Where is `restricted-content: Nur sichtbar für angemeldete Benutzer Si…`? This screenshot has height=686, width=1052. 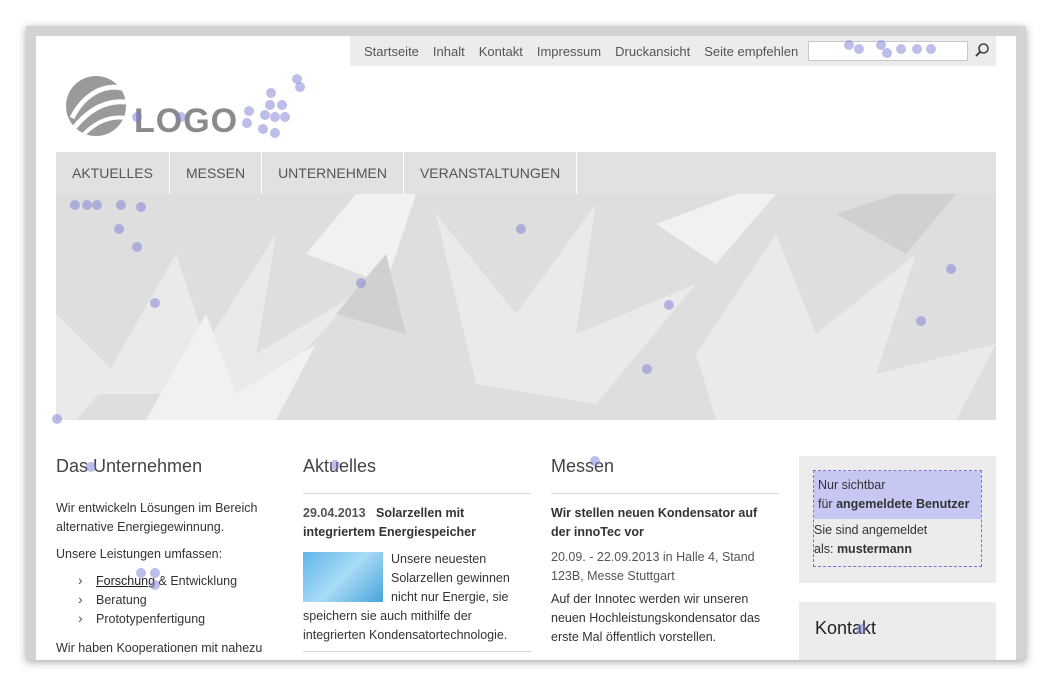
restricted-content: Nur sichtbar für angemeldete Benutzer Si… is located at coordinates (897, 518).